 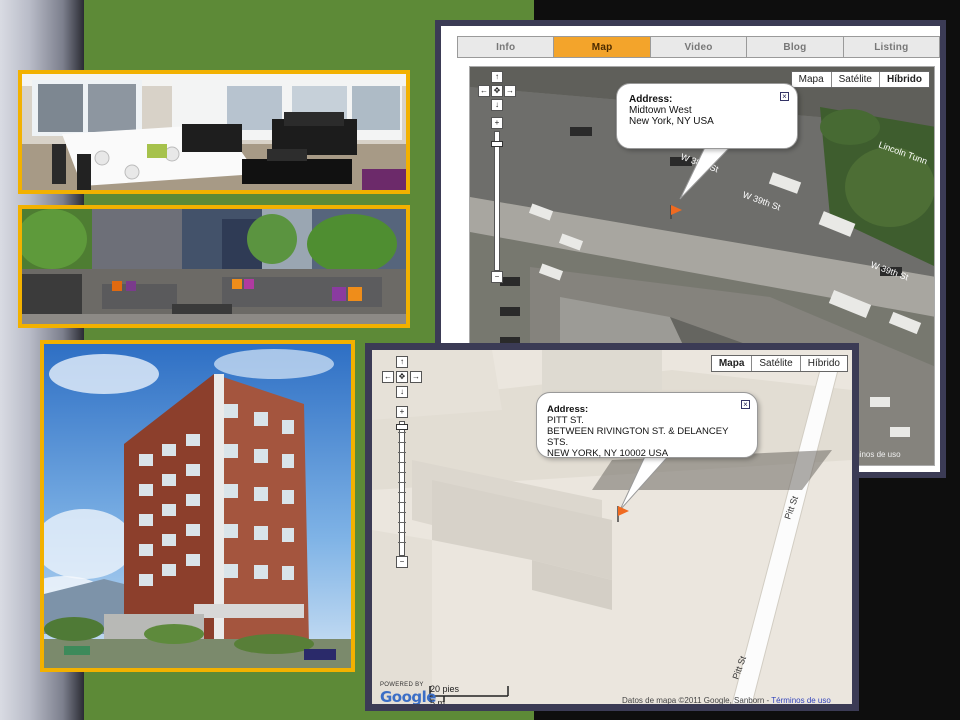 I want to click on attribution-text: Datos de mapa ©2011 Google, Sanborn -, so click(x=697, y=700).